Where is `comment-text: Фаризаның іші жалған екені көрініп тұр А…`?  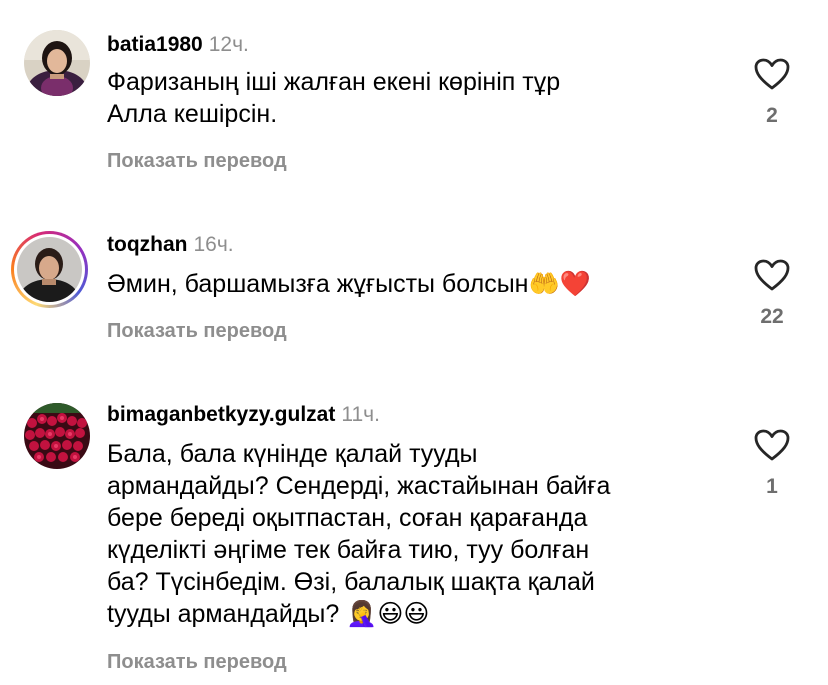
comment-text: Фаризаның іші жалған екені көрініп тұр А… is located at coordinates (334, 98).